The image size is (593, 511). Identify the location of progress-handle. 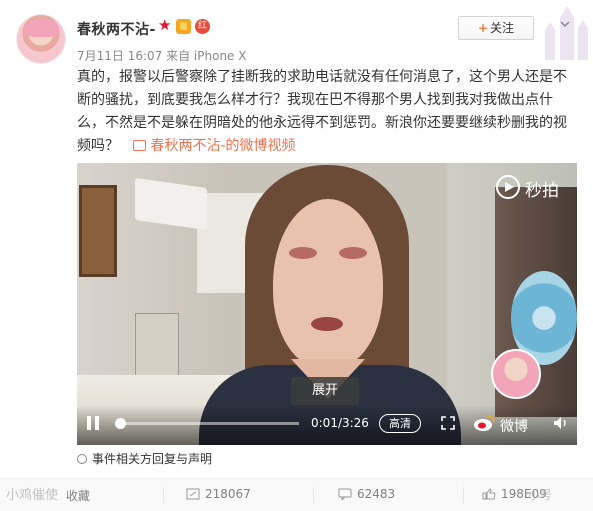
(120, 423).